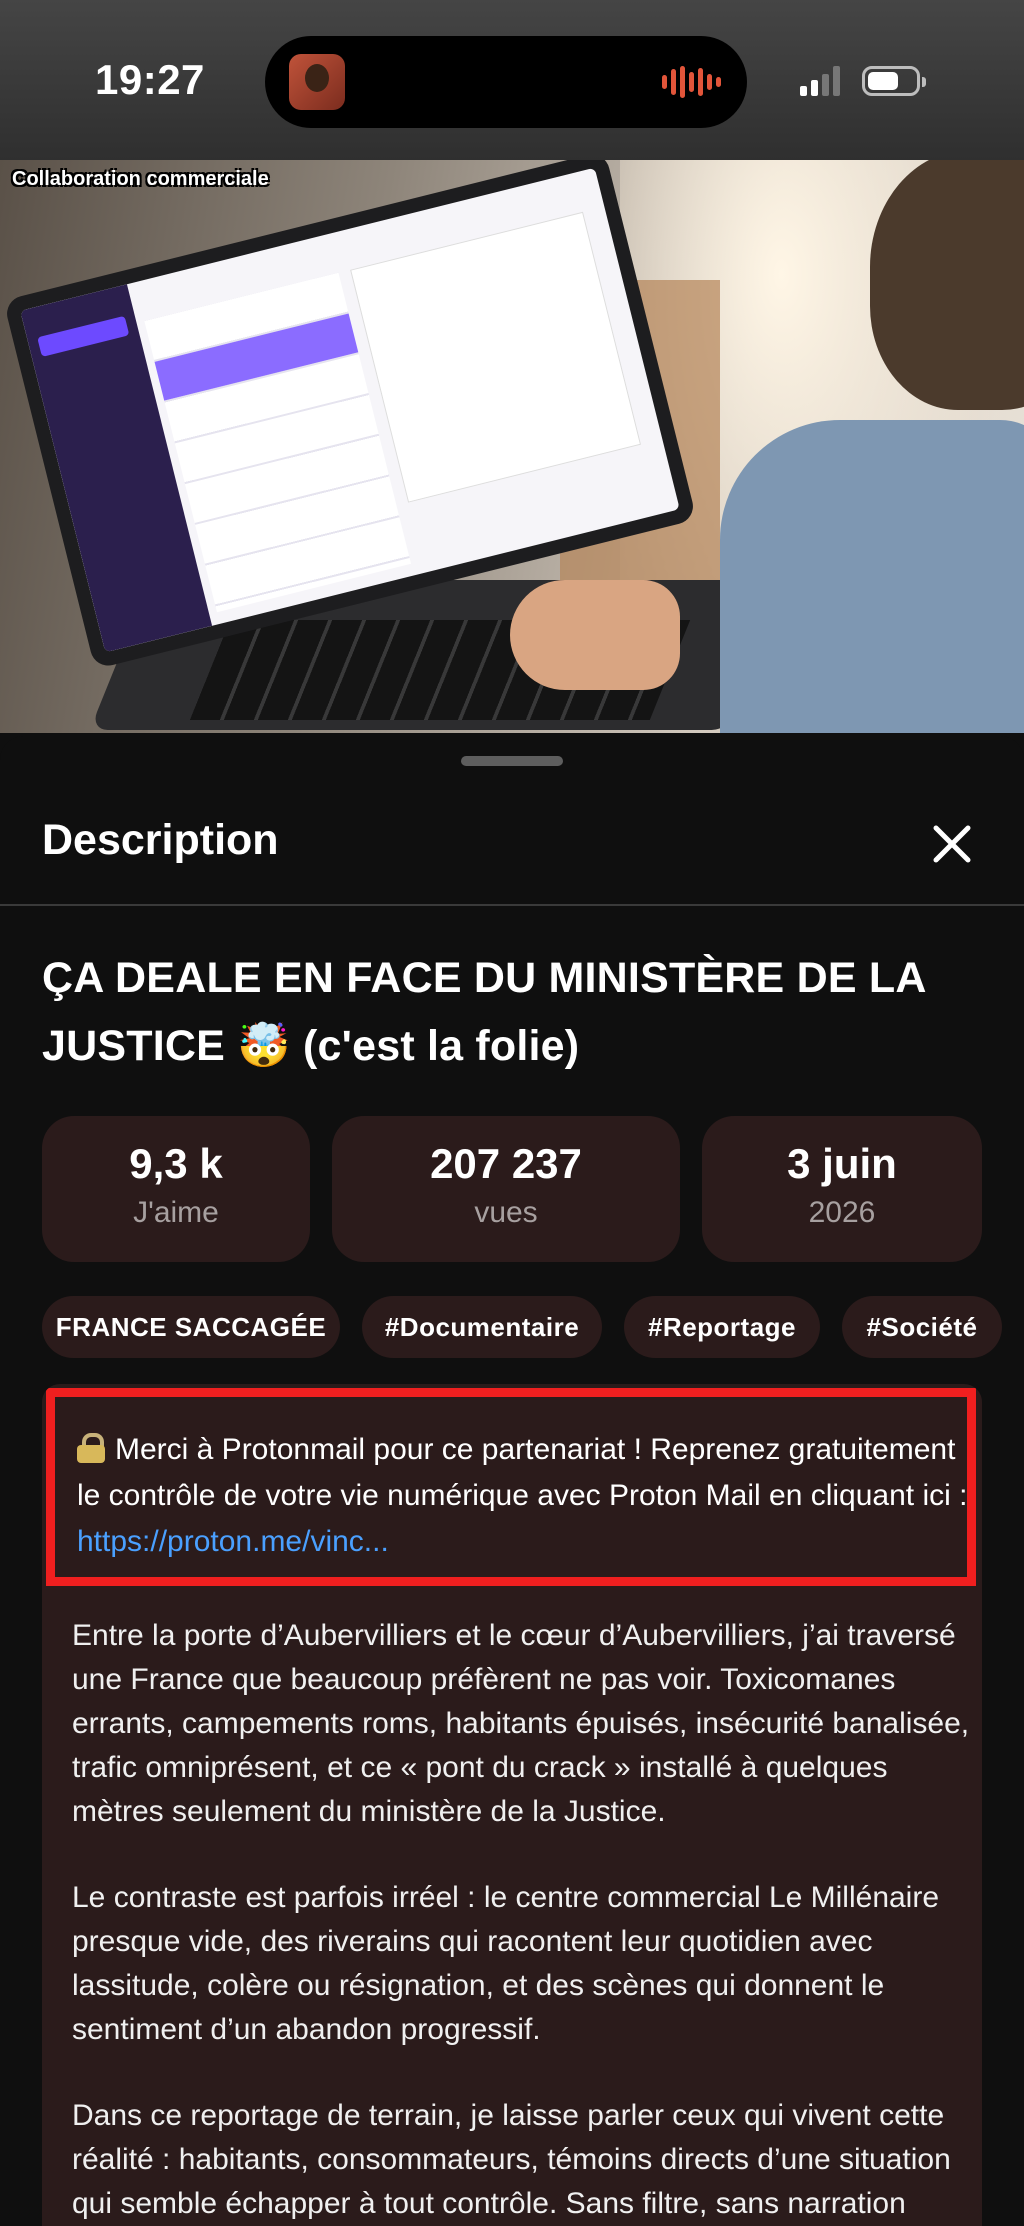  I want to click on publish-year: 2026, so click(842, 1212).